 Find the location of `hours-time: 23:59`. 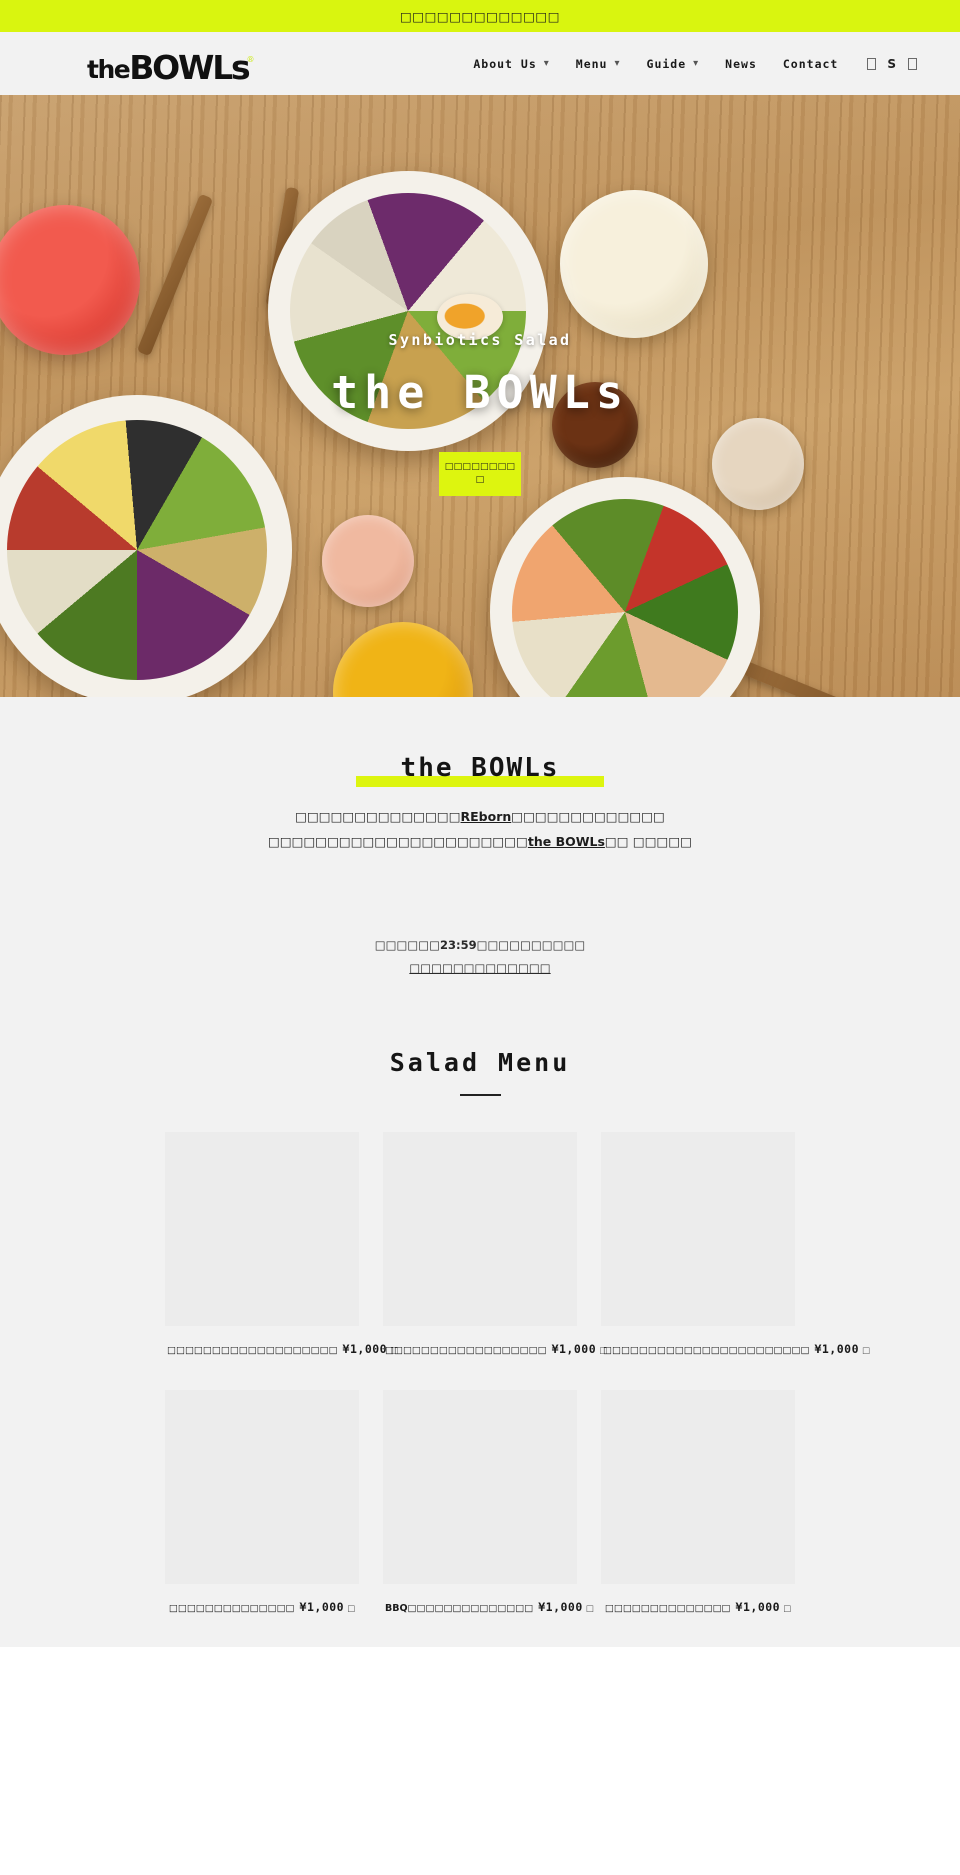

hours-time: 23:59 is located at coordinates (458, 945).